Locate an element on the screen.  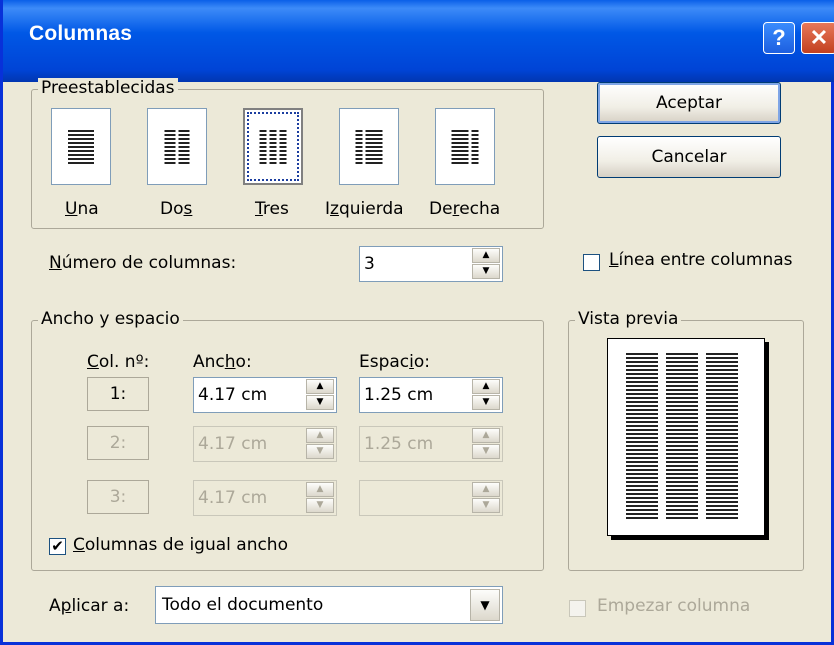
equal-width-checkbox: ✔ is located at coordinates (57, 546).